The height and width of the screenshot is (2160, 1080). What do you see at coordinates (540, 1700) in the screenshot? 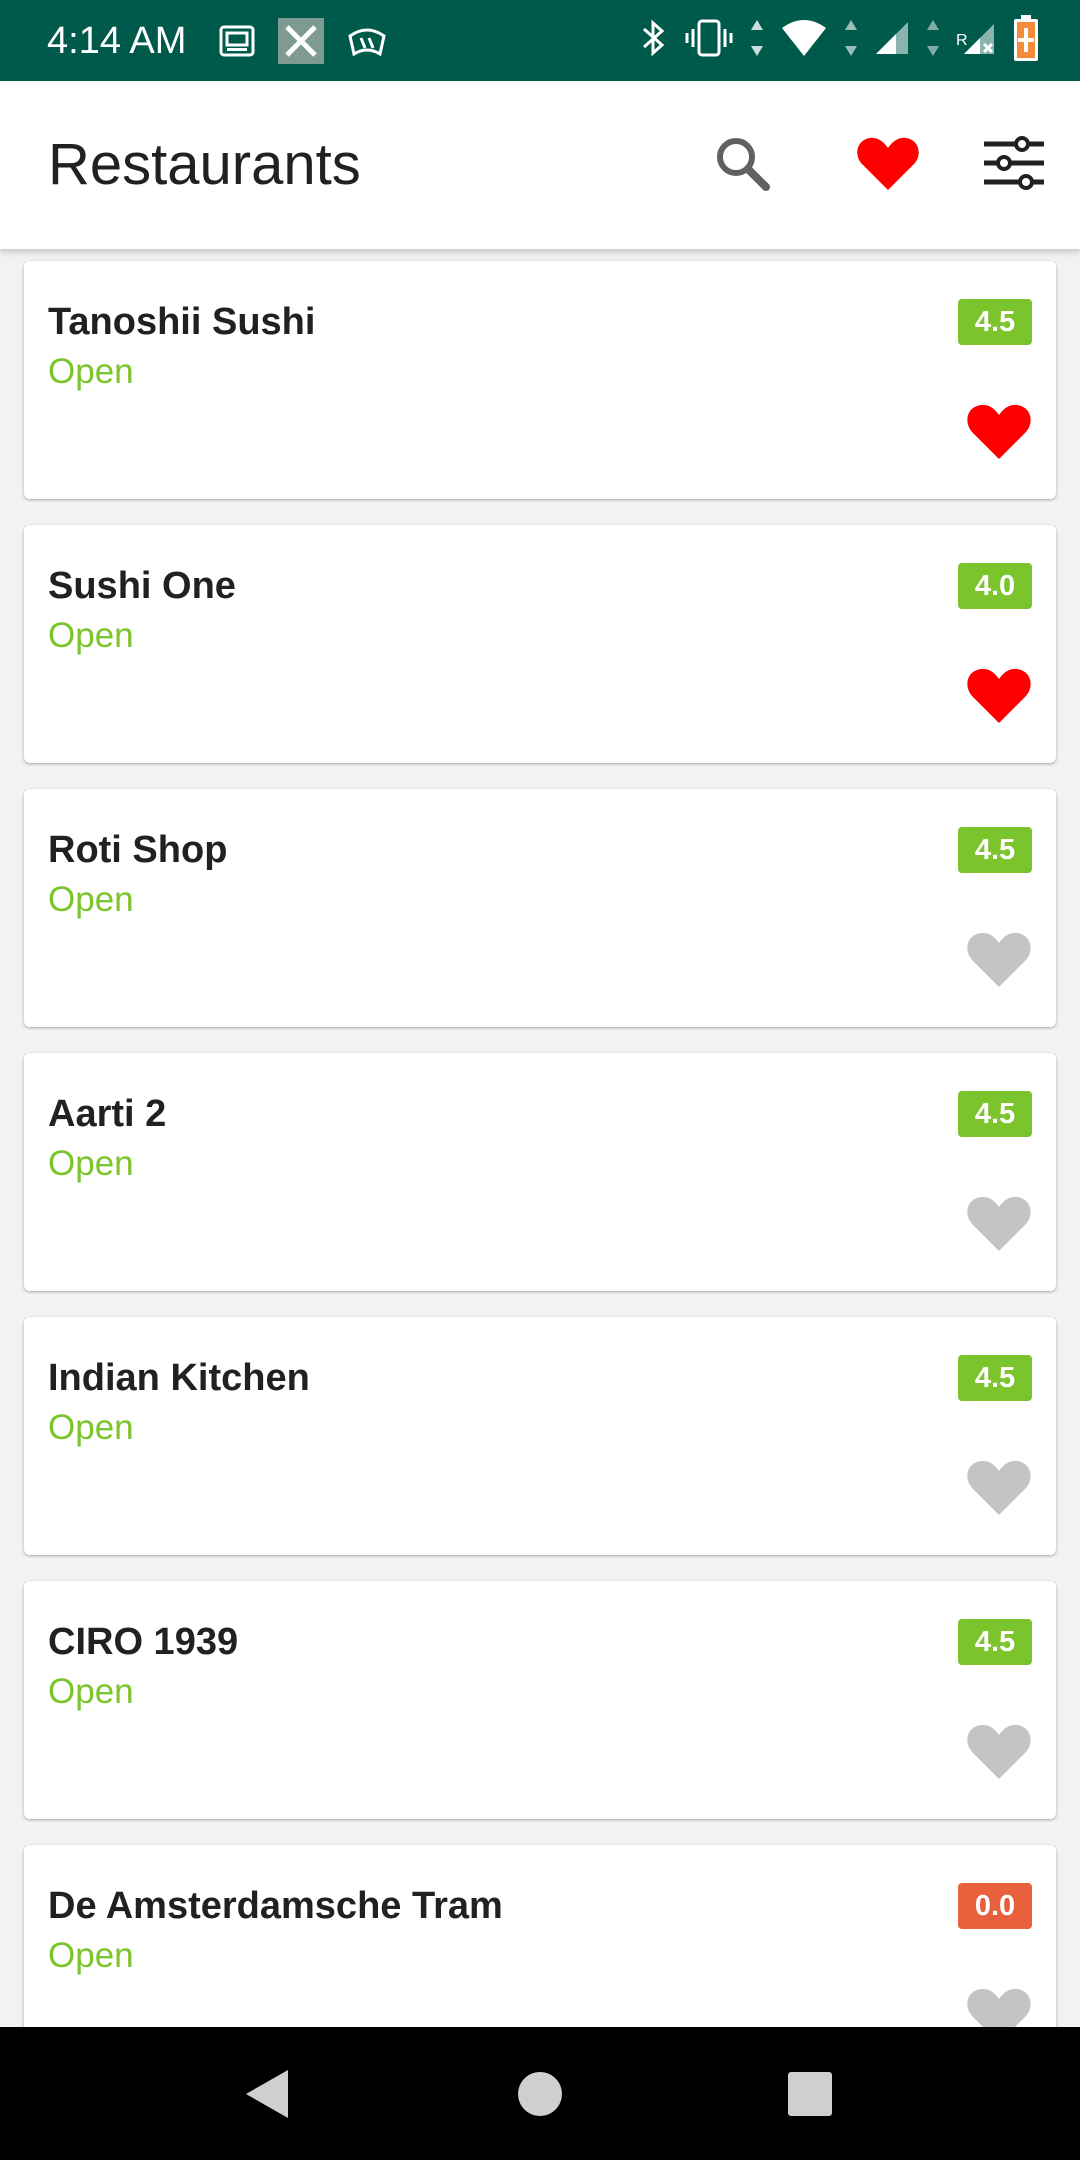
I see `restaurant-card: CIRO 1939 Open 4.5` at bounding box center [540, 1700].